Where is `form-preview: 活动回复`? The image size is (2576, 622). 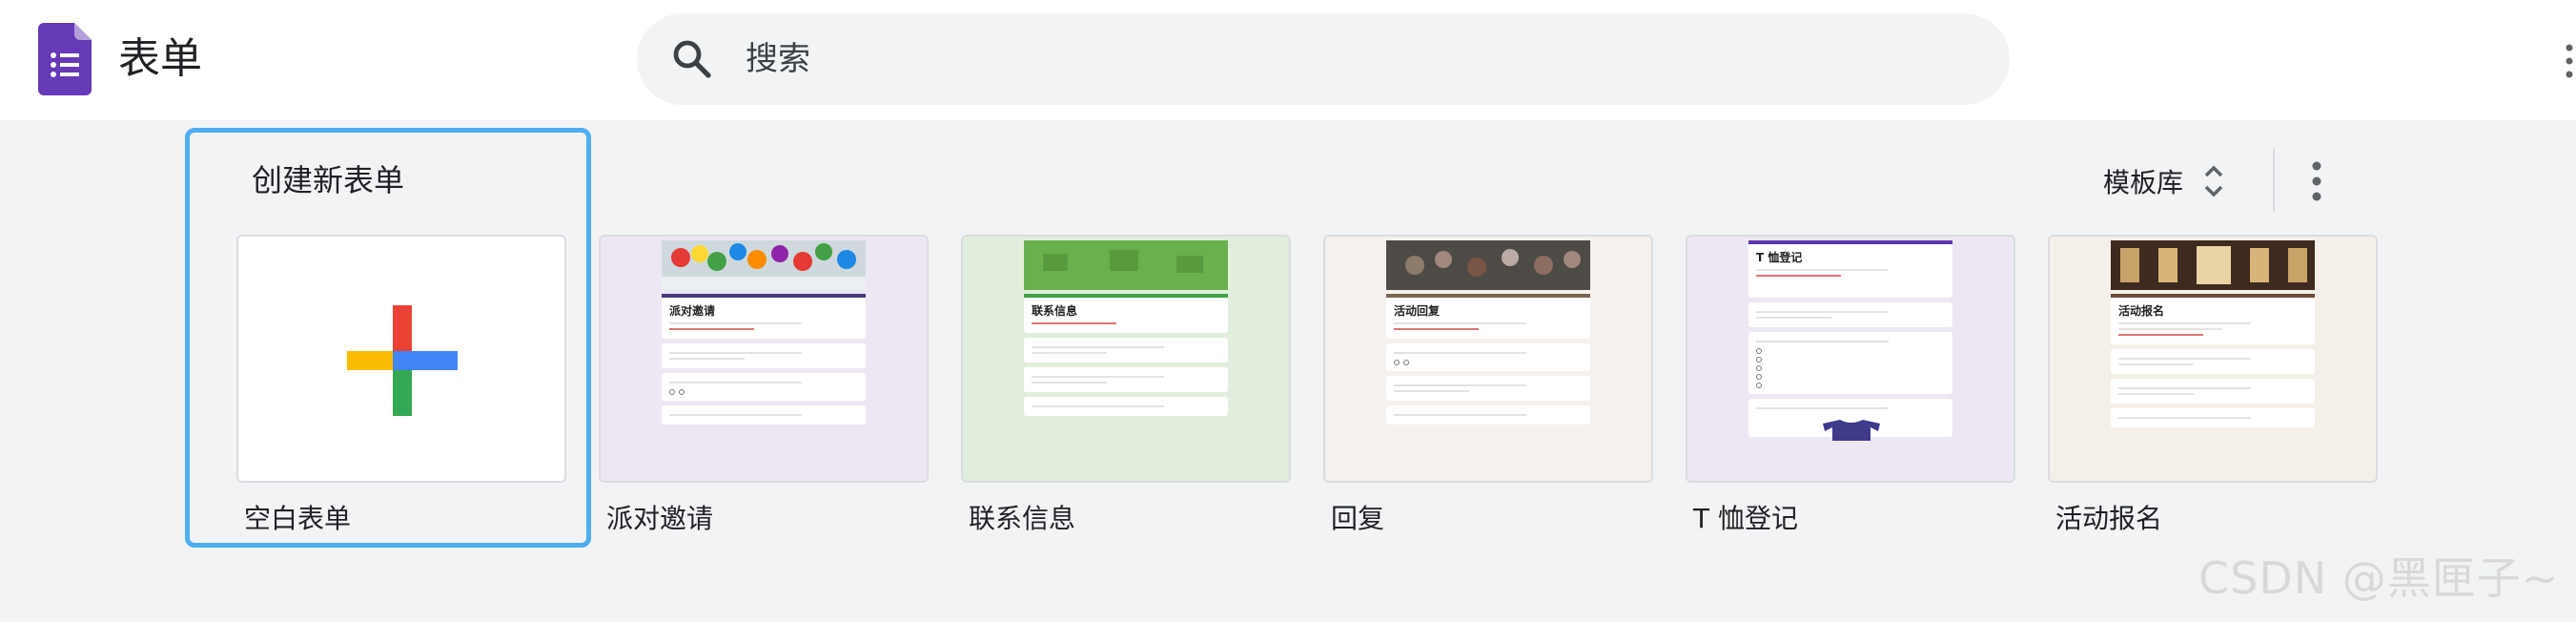 form-preview: 活动回复 is located at coordinates (1488, 360).